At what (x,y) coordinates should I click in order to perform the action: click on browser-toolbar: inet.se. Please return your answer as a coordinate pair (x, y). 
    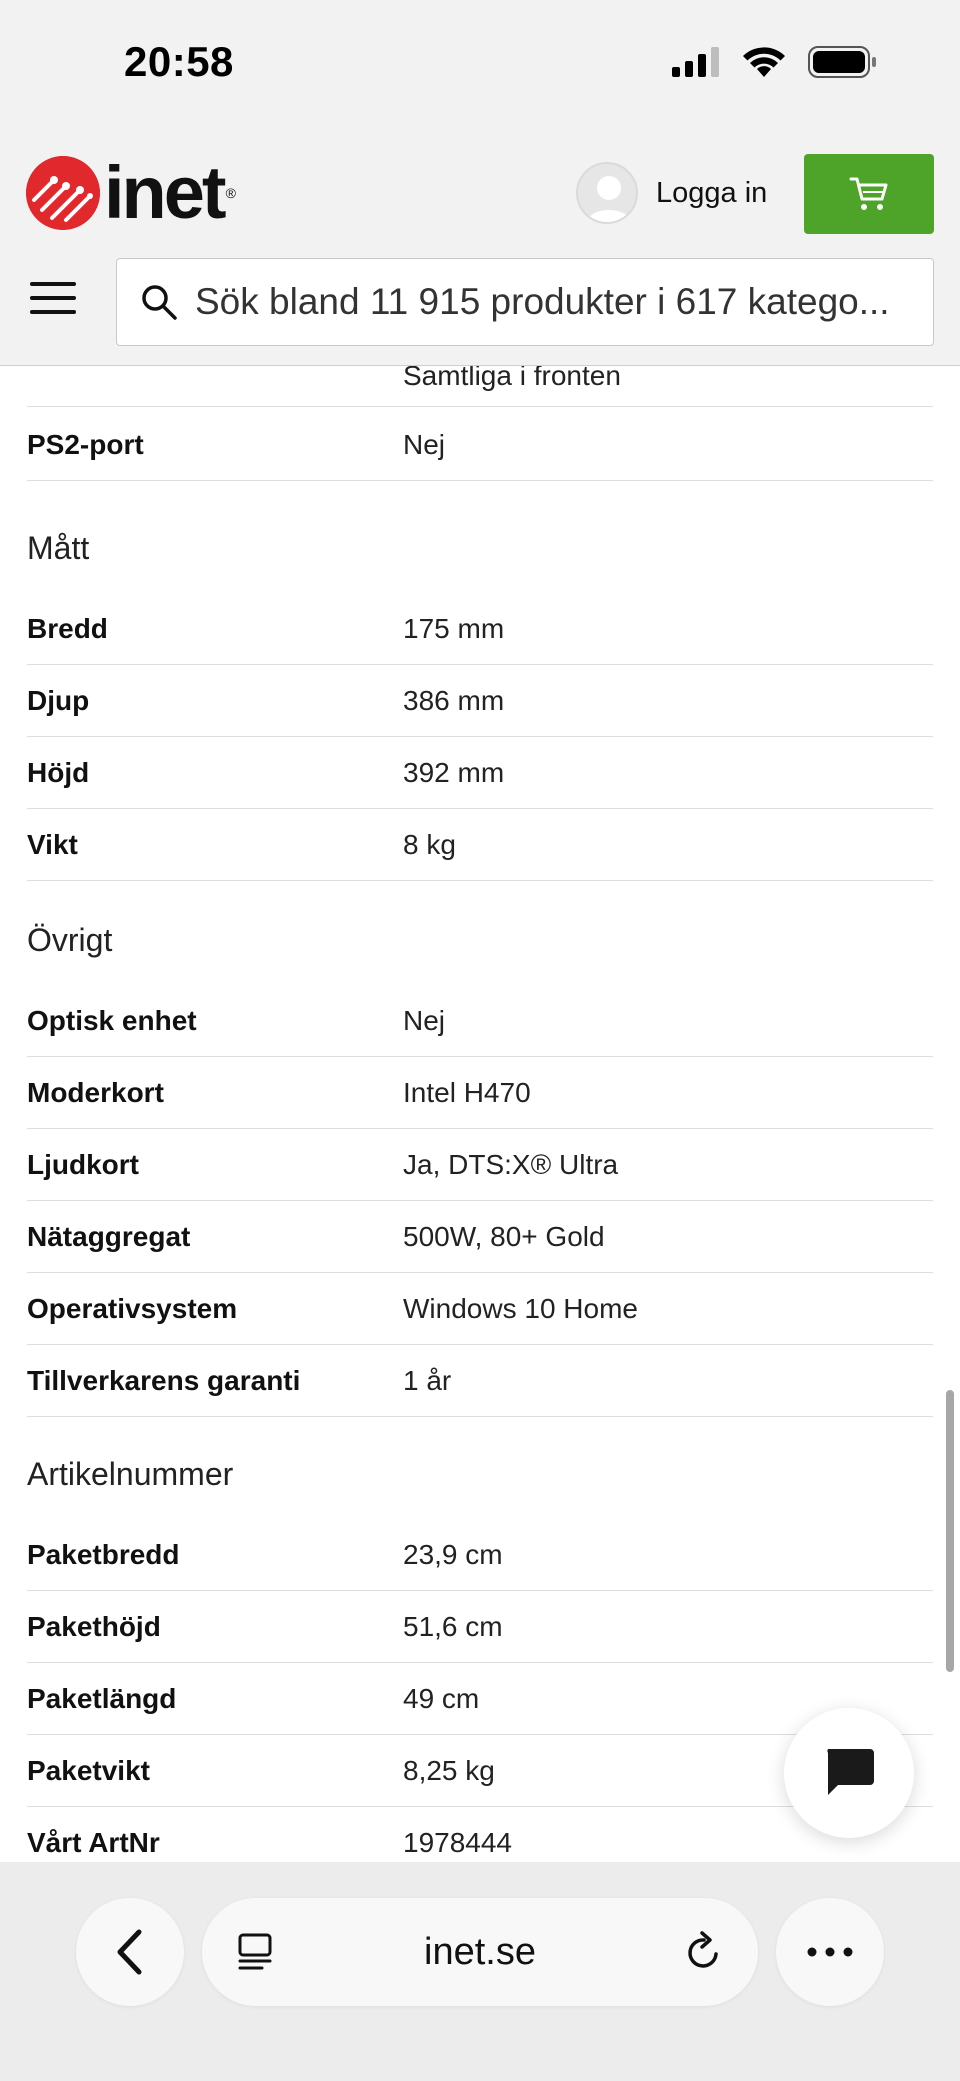
    Looking at the image, I should click on (480, 1971).